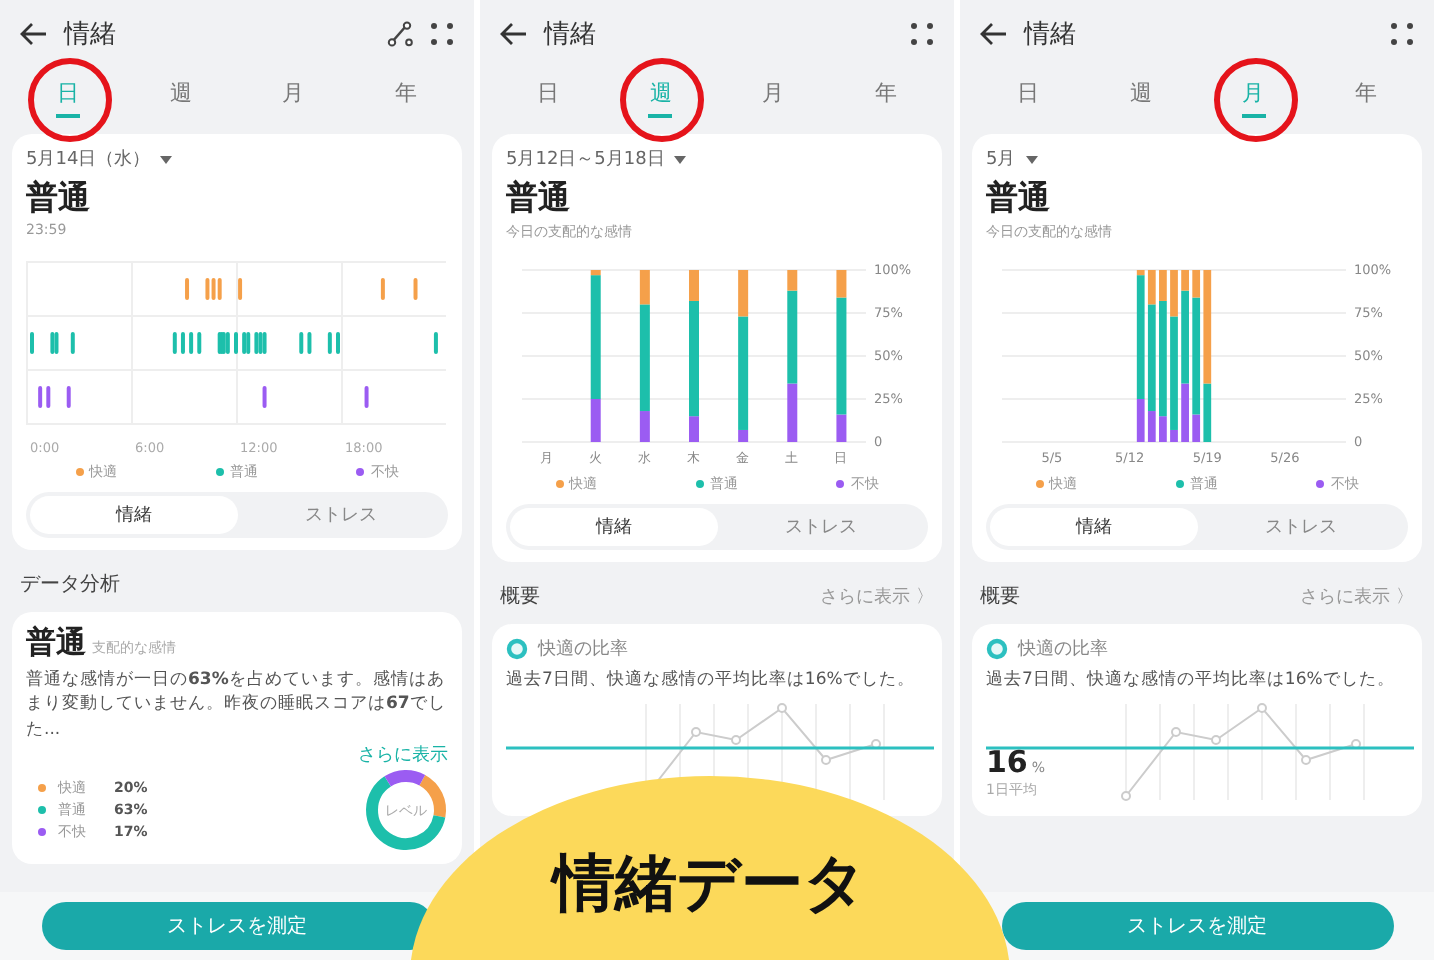 This screenshot has width=1440, height=960. What do you see at coordinates (88, 159) in the screenshot?
I see `period-label: 5月14日（水）` at bounding box center [88, 159].